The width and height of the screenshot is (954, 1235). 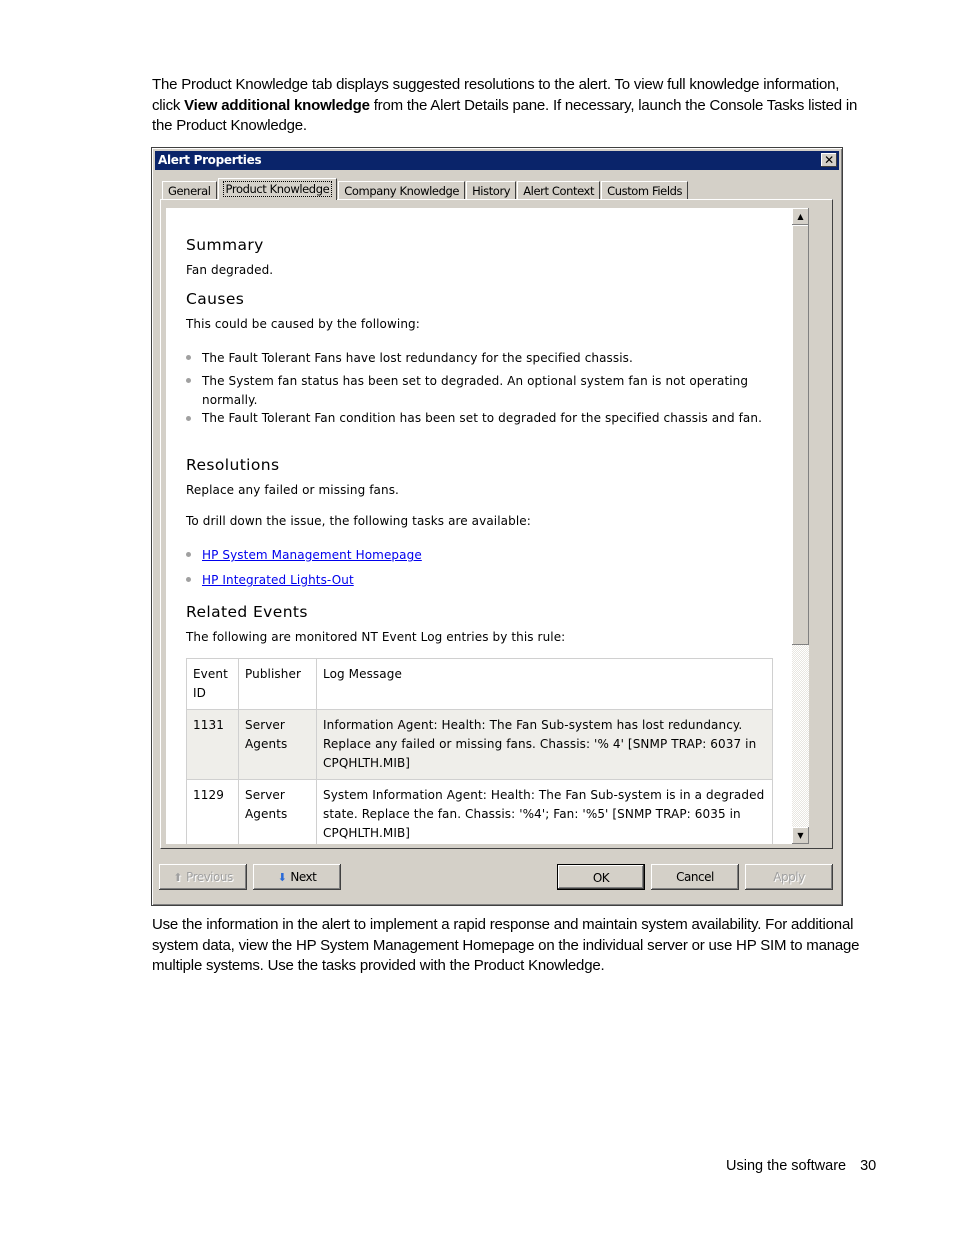 What do you see at coordinates (277, 105) in the screenshot?
I see `view-additional-knowledge-term: View additional knowledge` at bounding box center [277, 105].